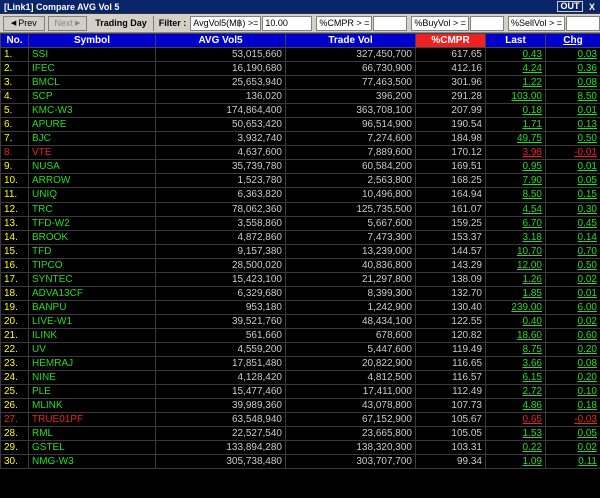 The image size is (600, 498). Describe the element at coordinates (572, 69) in the screenshot. I see `change-cell: 0.36` at that location.